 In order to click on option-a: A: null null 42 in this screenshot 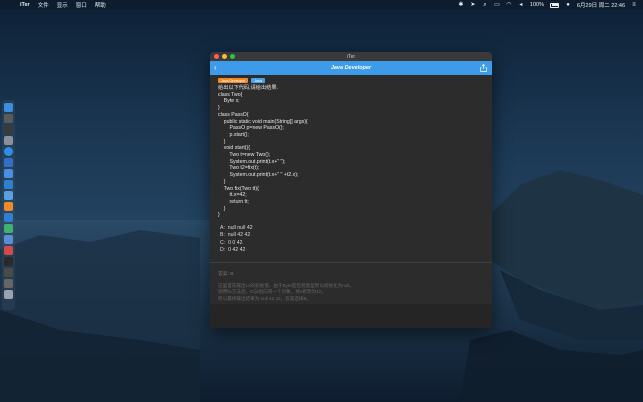, I will do `click(356, 228)`.